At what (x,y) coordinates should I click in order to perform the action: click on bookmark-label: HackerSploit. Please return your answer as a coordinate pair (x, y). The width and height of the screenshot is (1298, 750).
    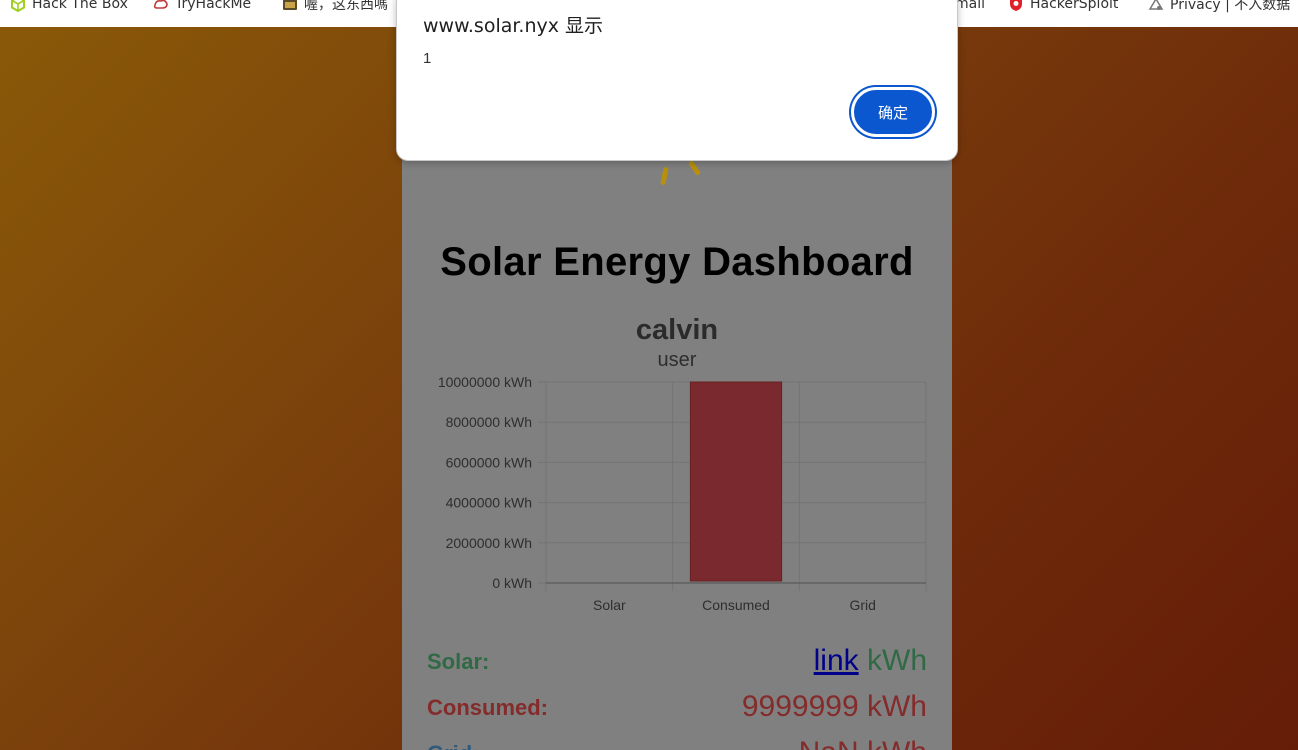
    Looking at the image, I should click on (1074, 6).